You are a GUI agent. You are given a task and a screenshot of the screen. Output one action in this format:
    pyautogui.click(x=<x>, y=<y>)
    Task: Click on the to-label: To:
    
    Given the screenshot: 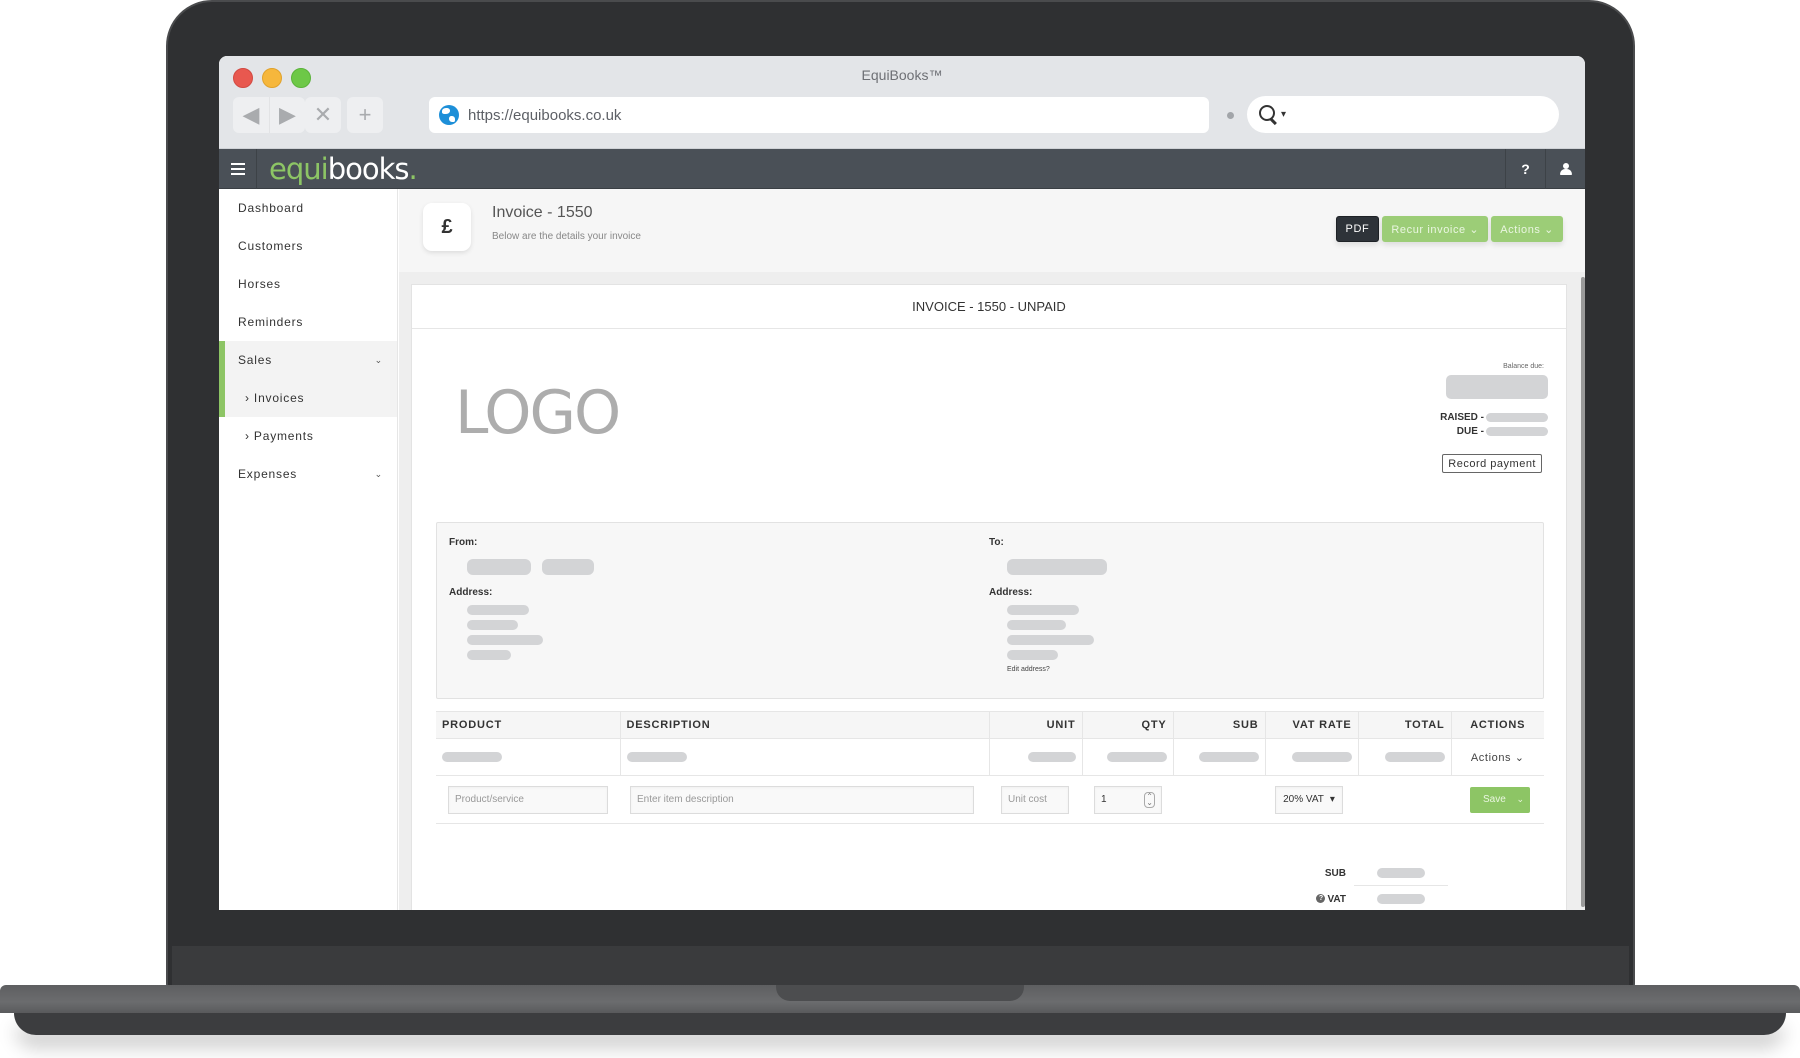 What is the action you would take?
    pyautogui.click(x=996, y=542)
    